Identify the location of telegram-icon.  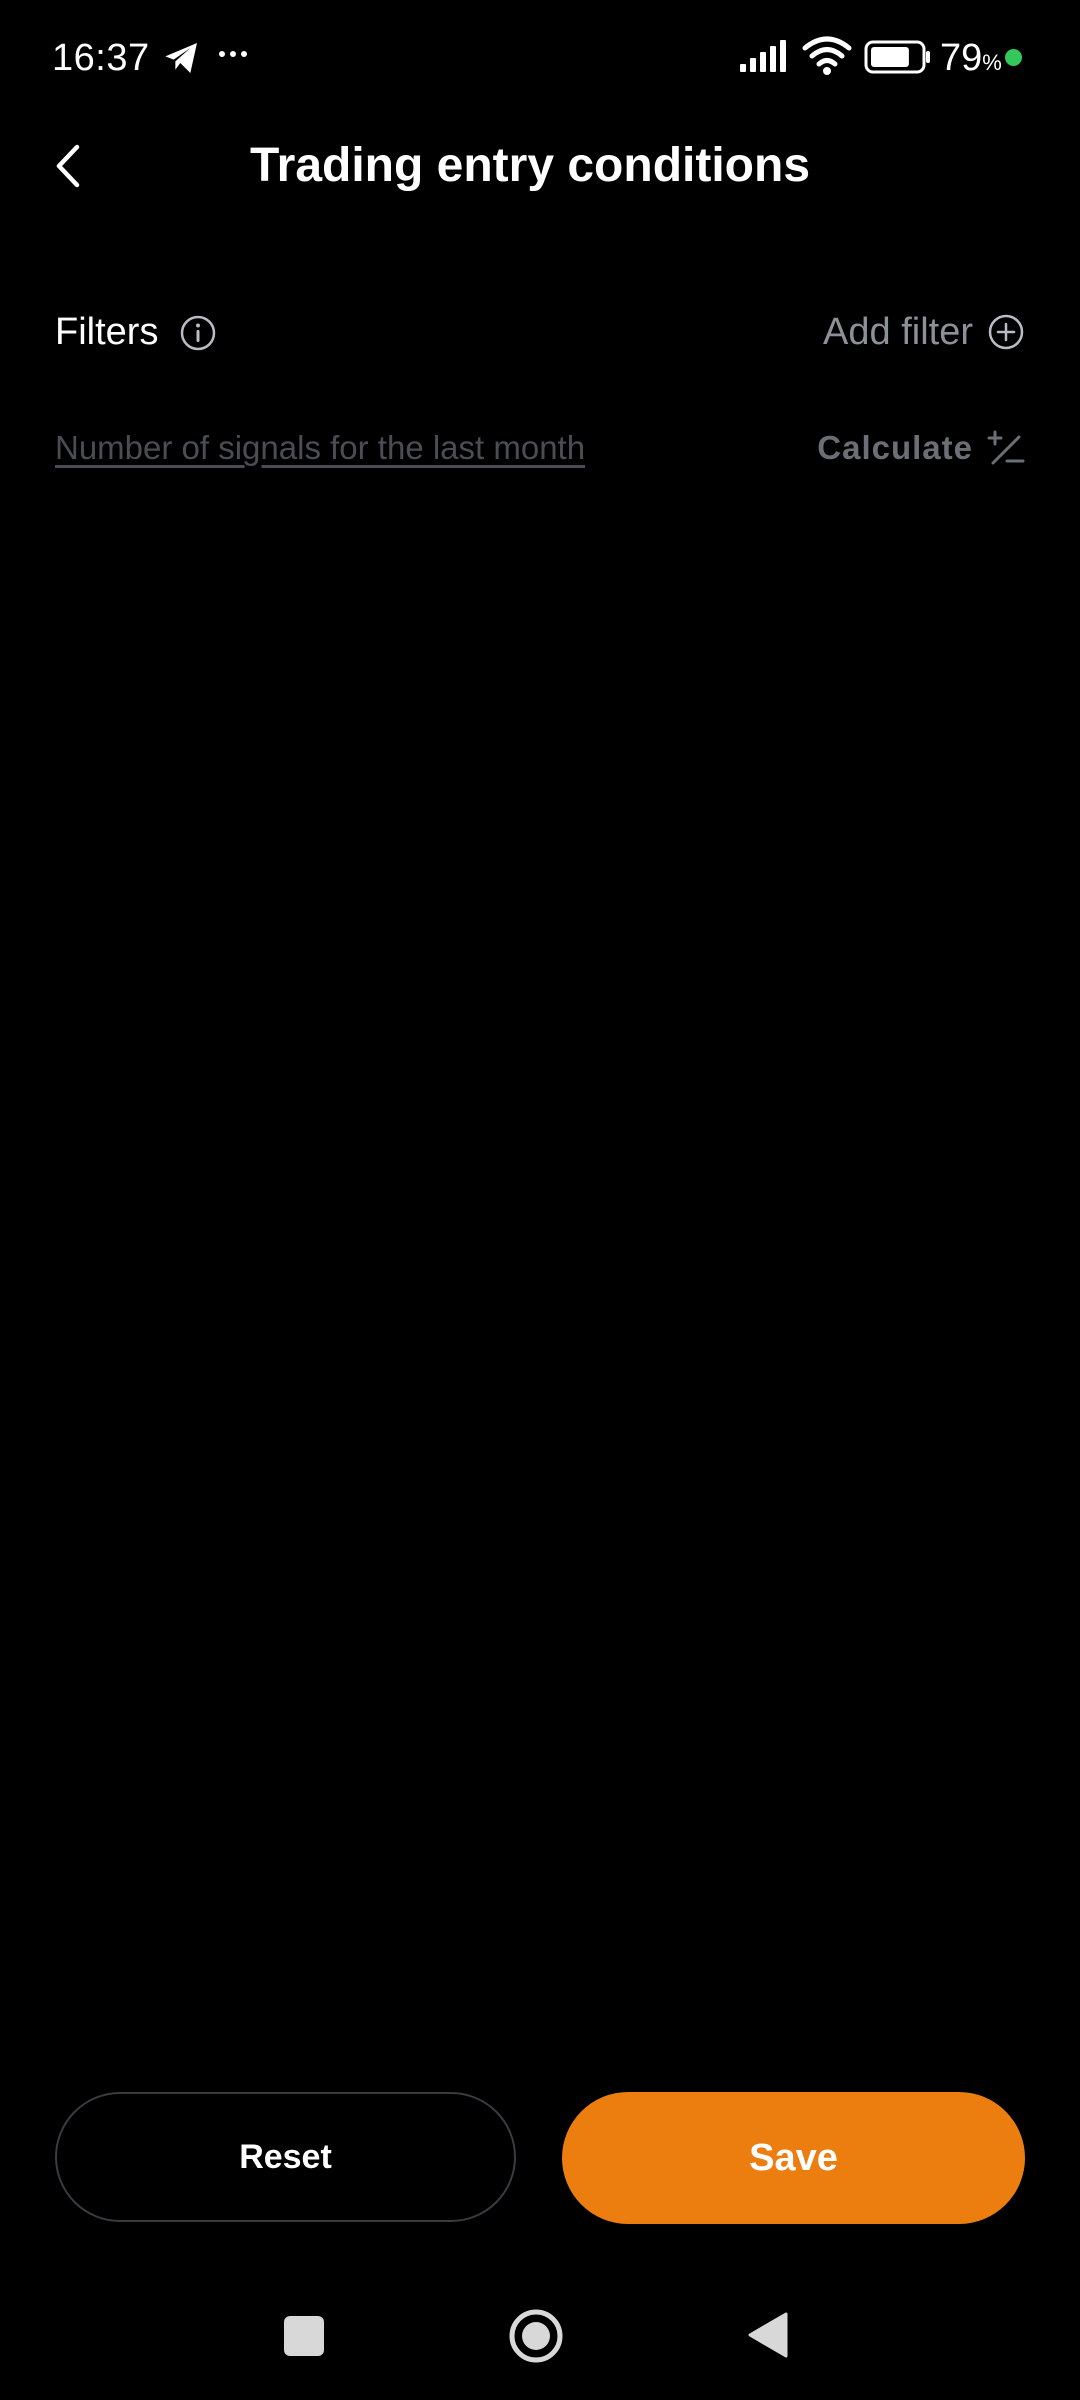
(181, 58).